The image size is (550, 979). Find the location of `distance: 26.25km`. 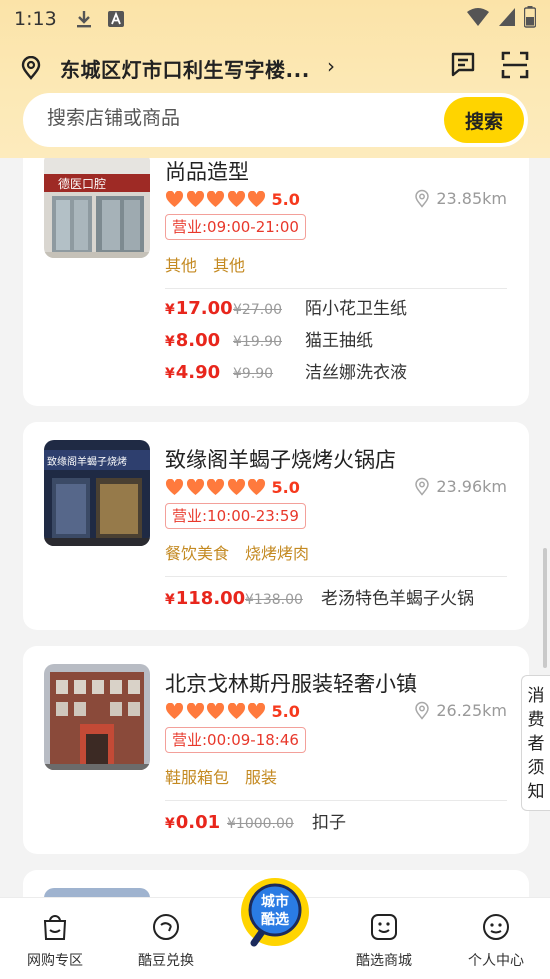

distance: 26.25km is located at coordinates (460, 710).